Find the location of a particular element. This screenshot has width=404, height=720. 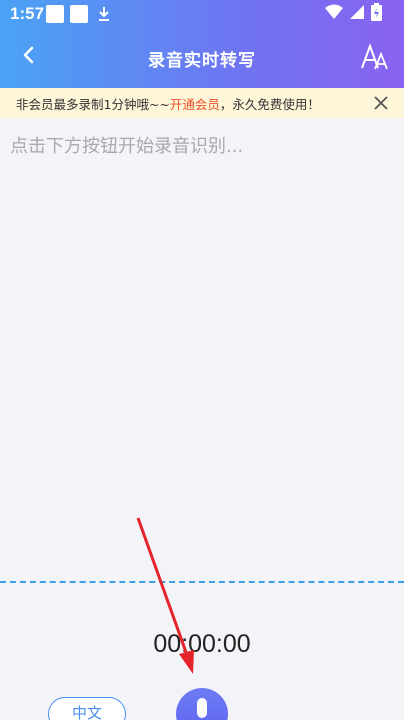

open-membership-link: 开通会员 is located at coordinates (195, 104).